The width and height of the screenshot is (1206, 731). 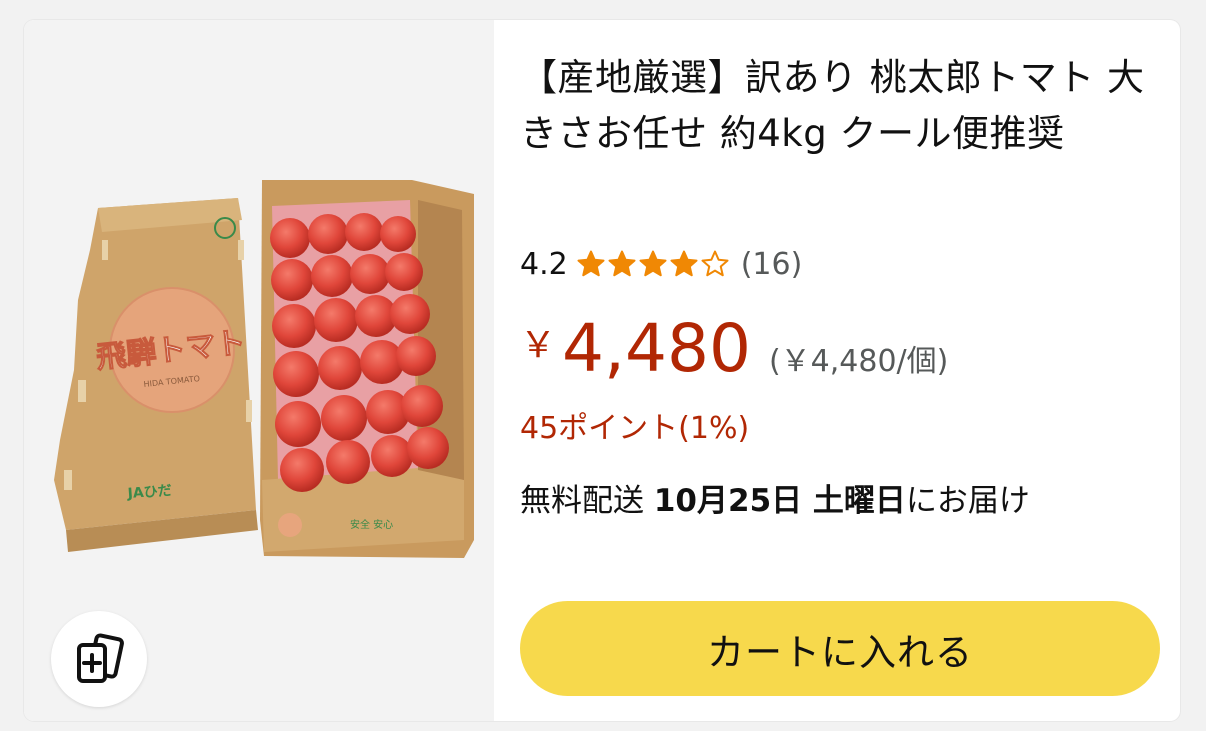 I want to click on box-maker-text: JAひだ, so click(x=149, y=492).